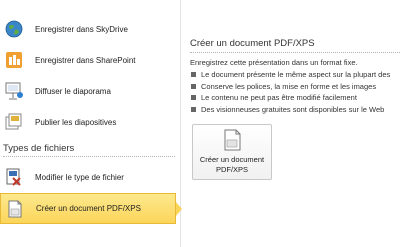 Image resolution: width=400 pixels, height=247 pixels. I want to click on broadcast-slideshow-label: Diffuser le diaporama, so click(73, 91).